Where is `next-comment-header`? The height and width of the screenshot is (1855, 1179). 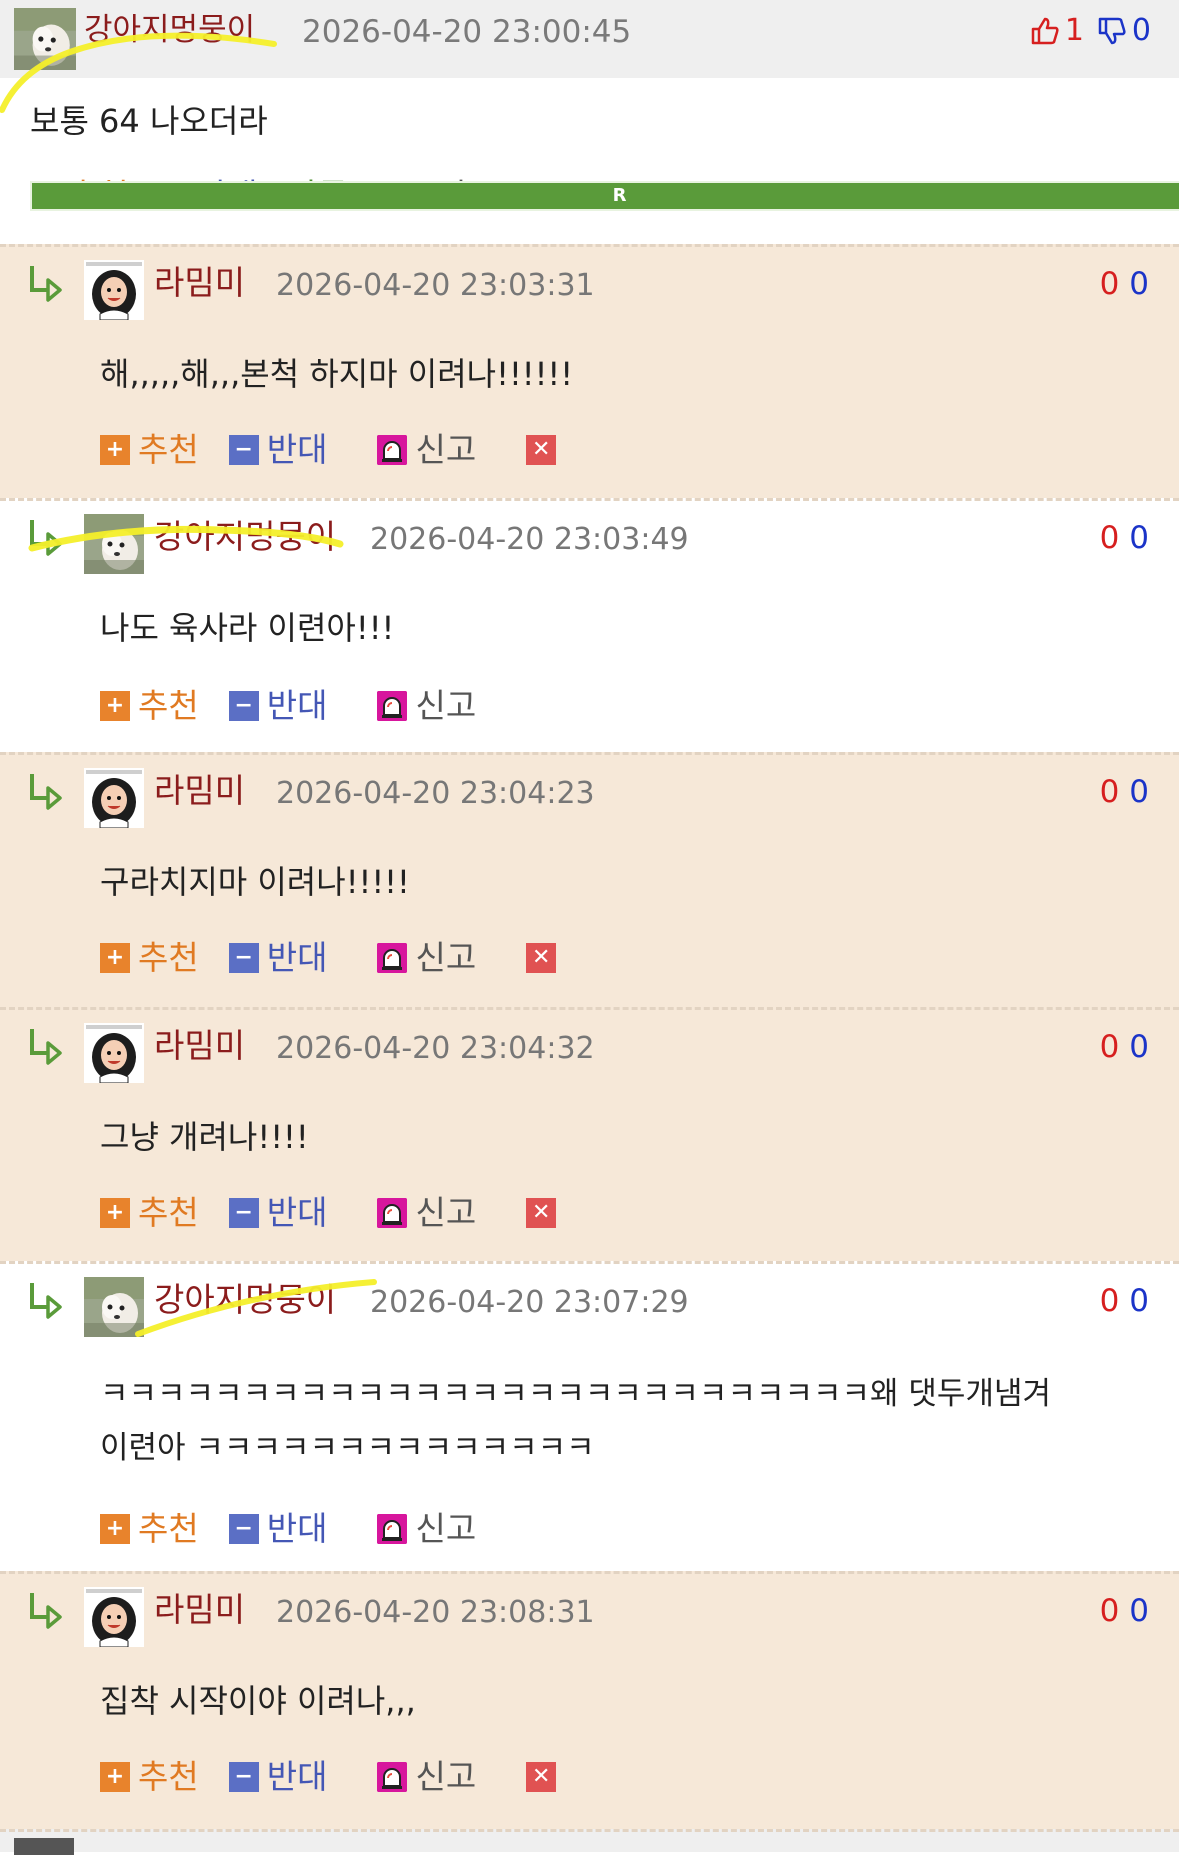 next-comment-header is located at coordinates (589, 1842).